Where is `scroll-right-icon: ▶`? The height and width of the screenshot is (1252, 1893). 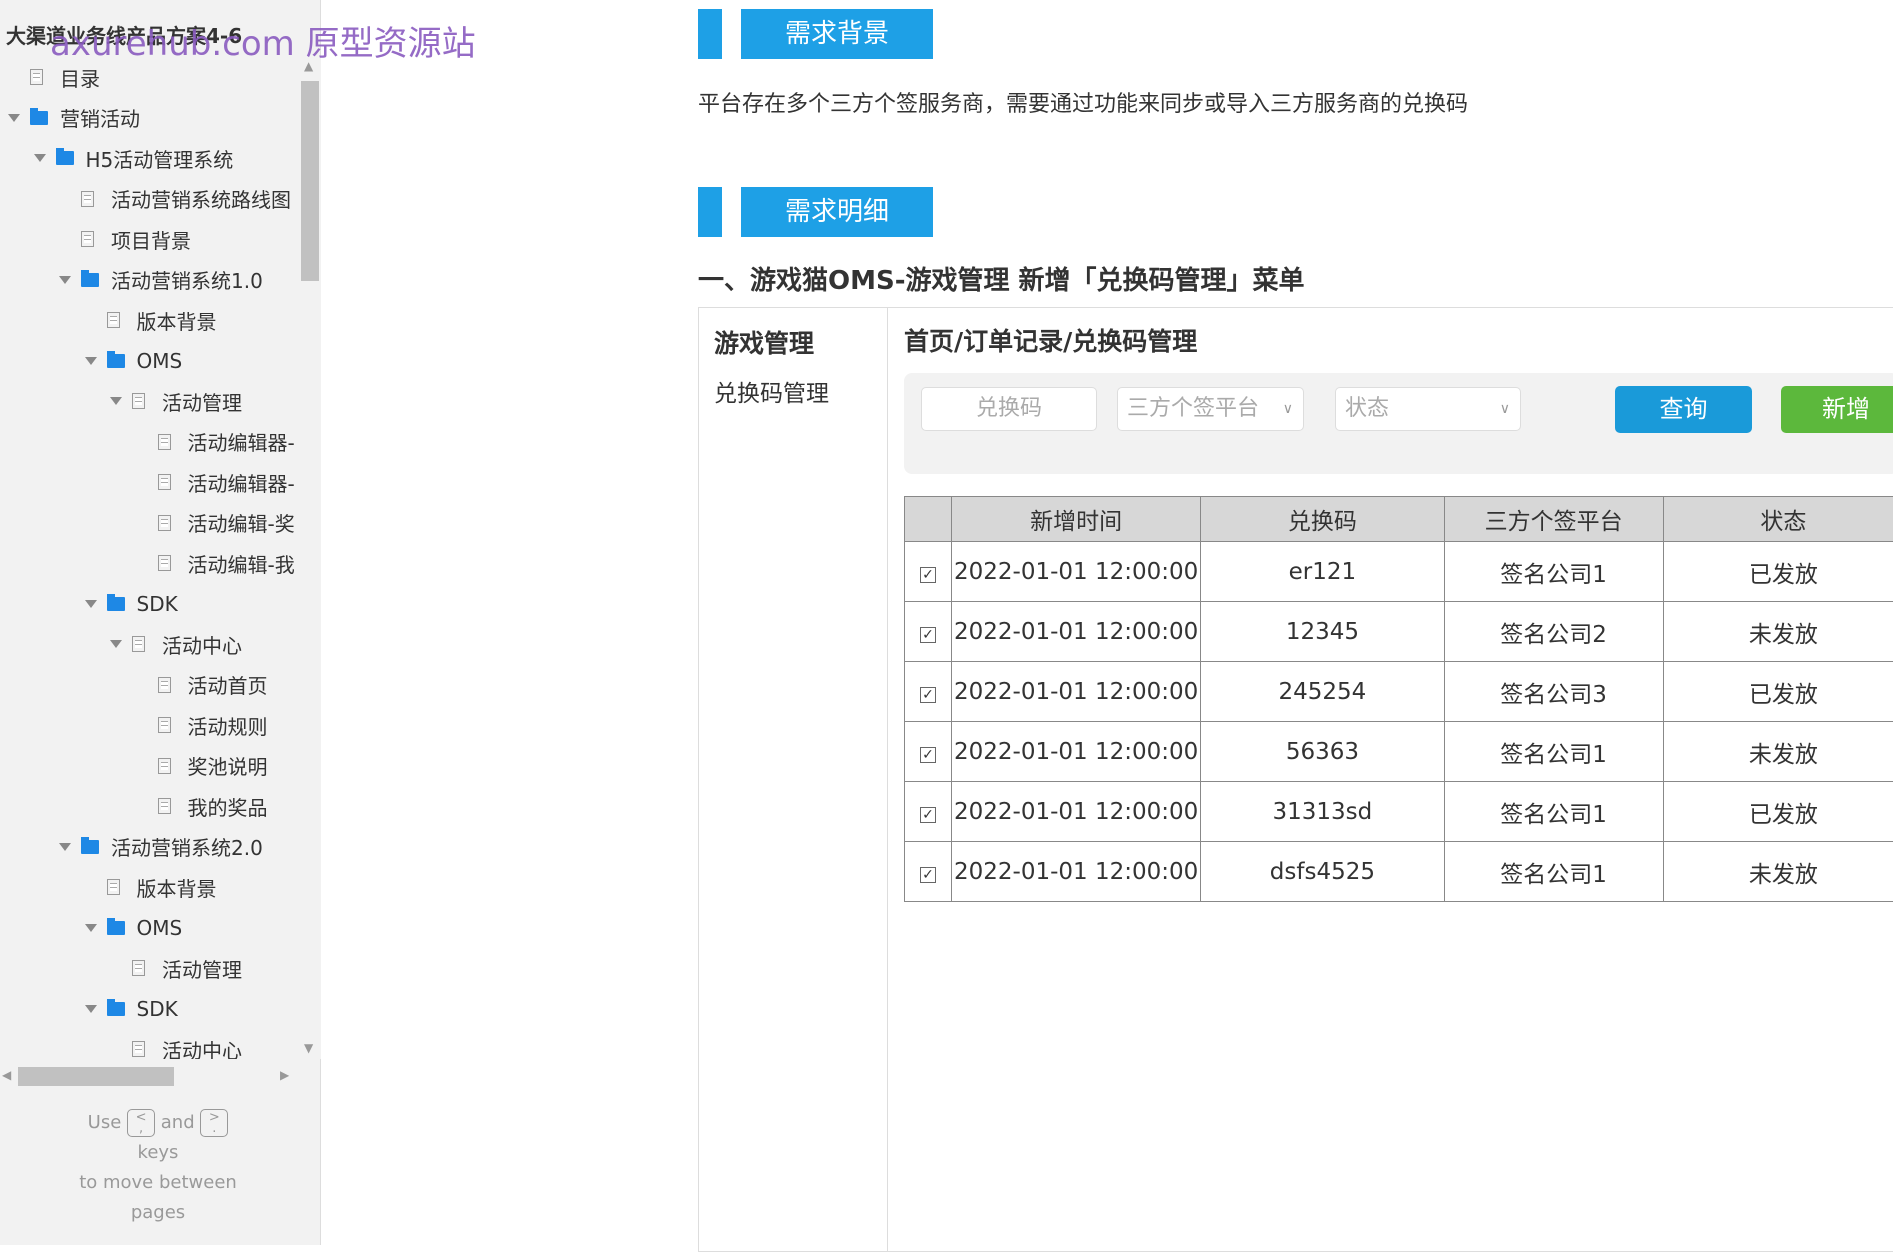
scroll-right-icon: ▶ is located at coordinates (284, 1075).